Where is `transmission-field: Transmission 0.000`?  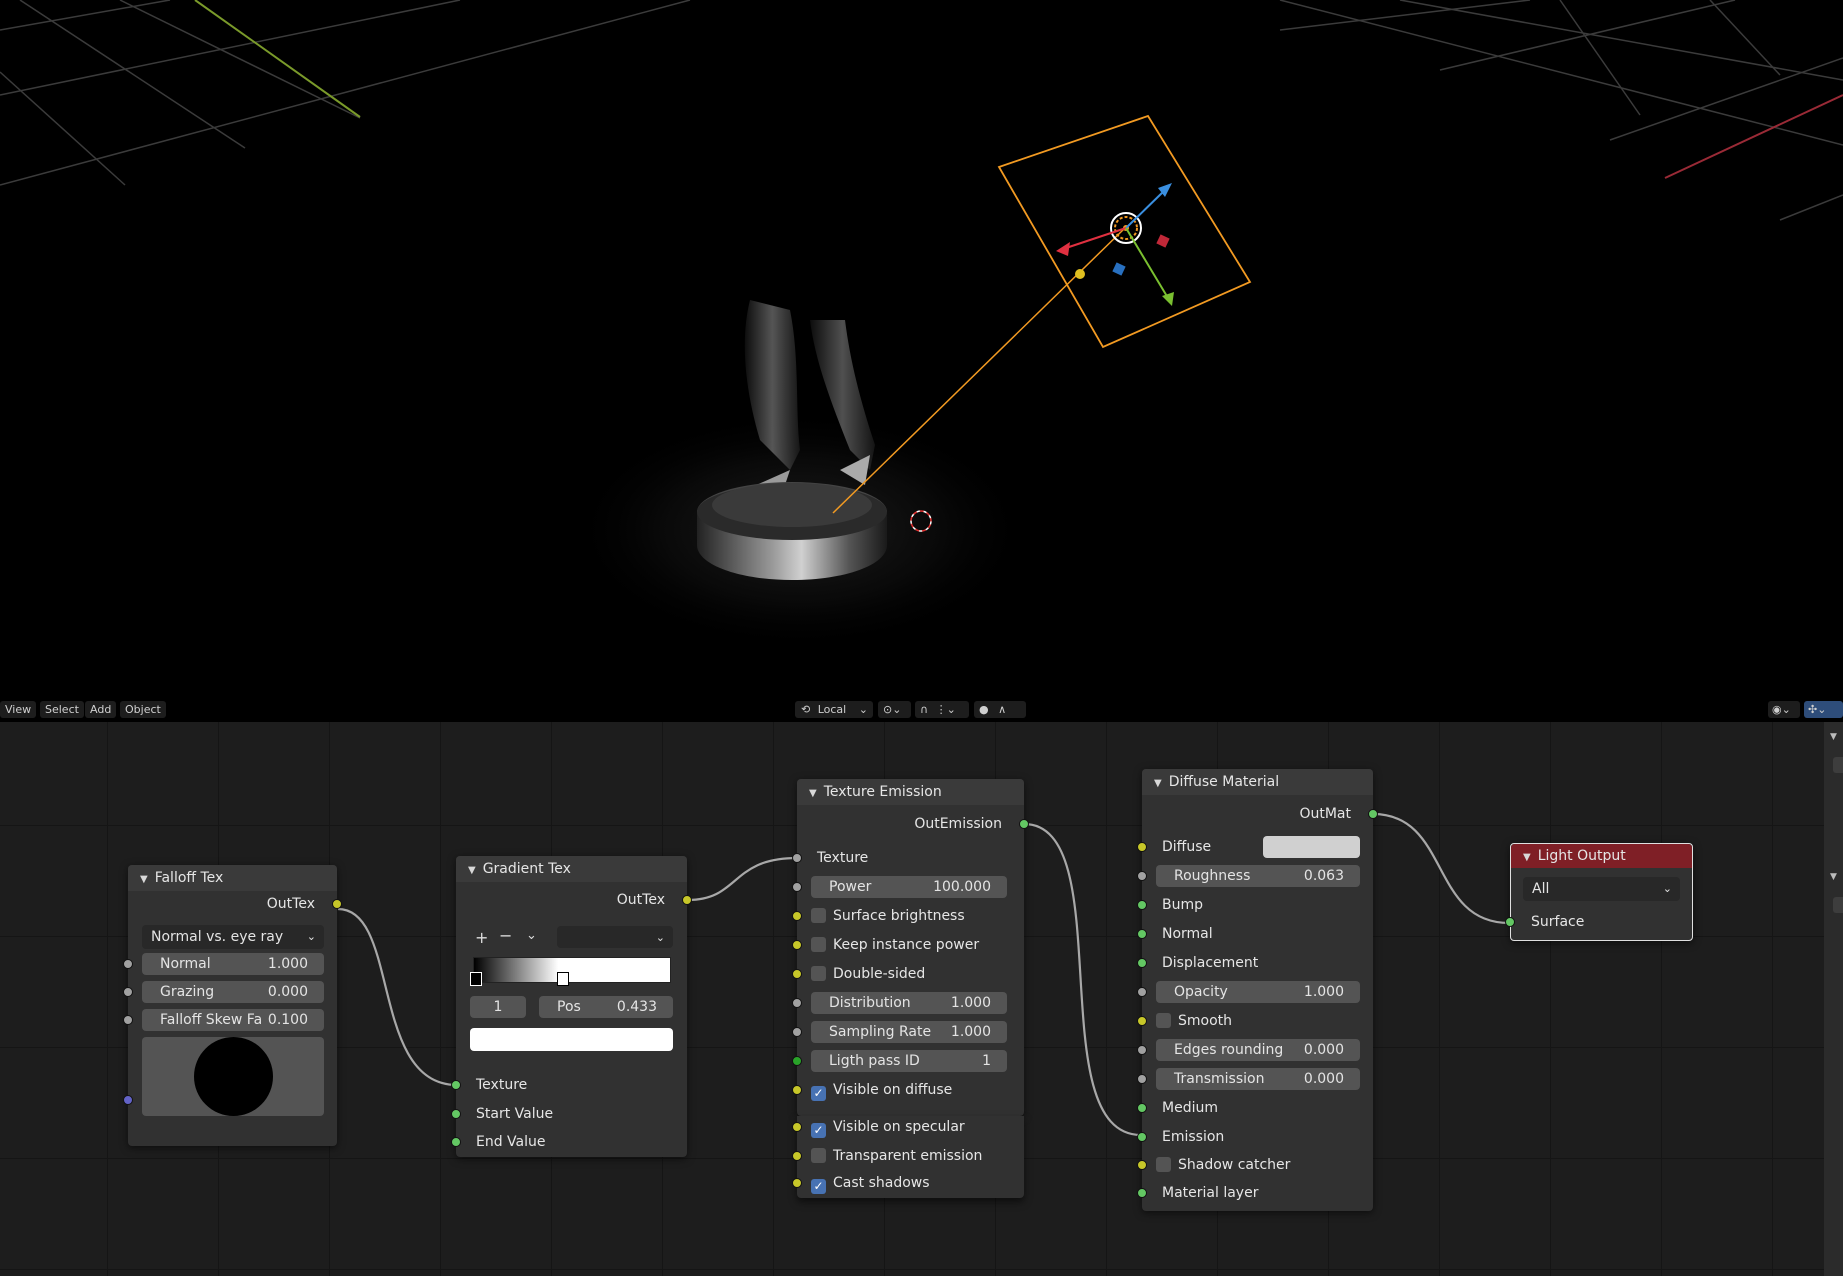
transmission-field: Transmission 0.000 is located at coordinates (1258, 1079).